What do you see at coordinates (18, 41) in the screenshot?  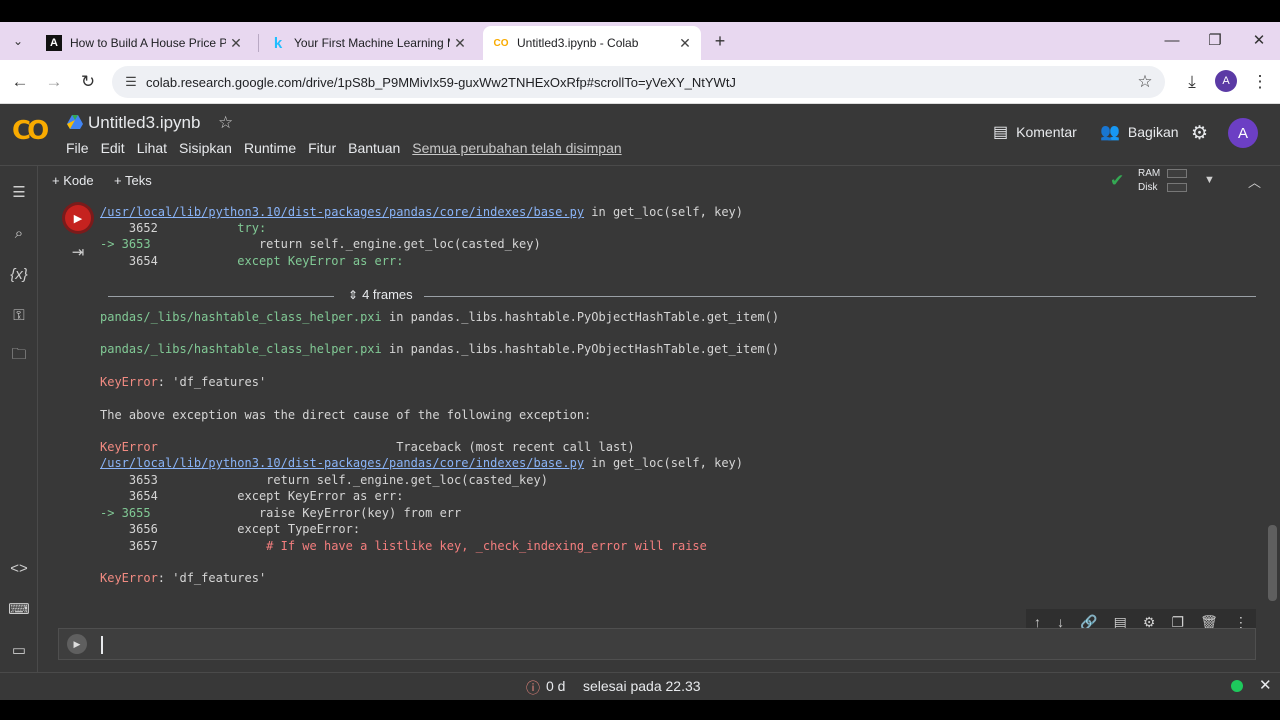 I see `tab-search-chevron-icon: ⌄` at bounding box center [18, 41].